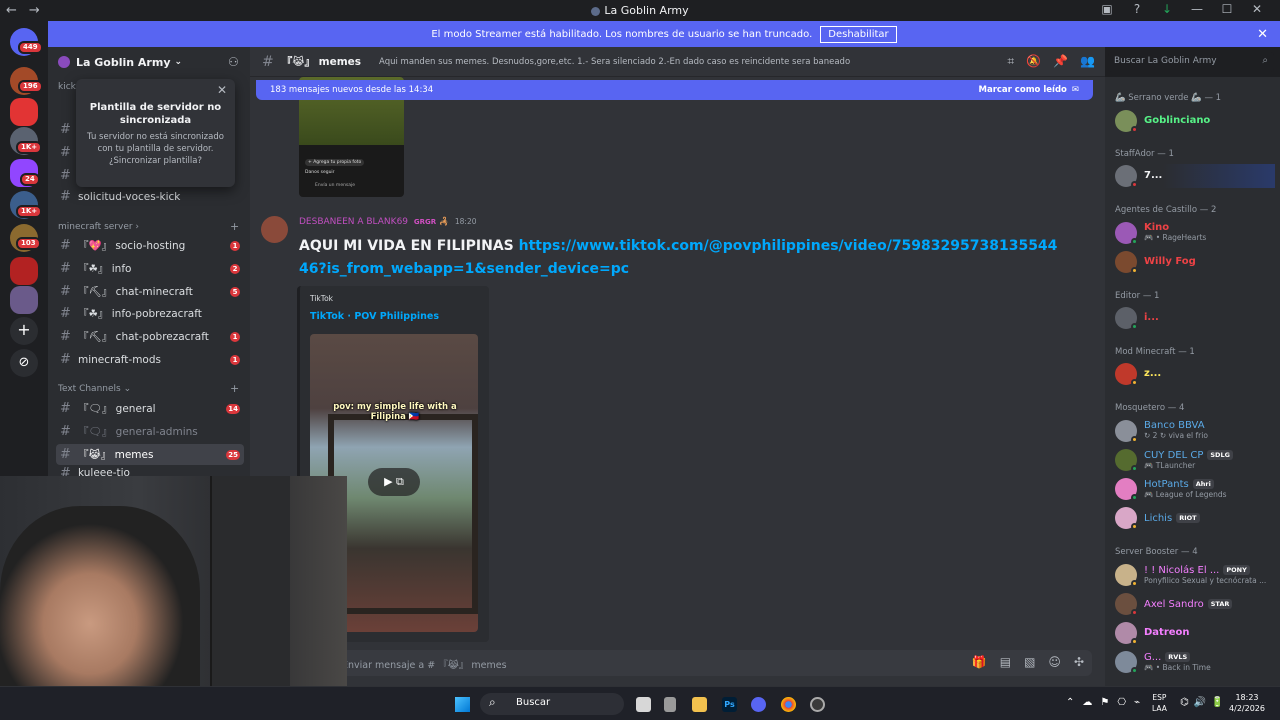 Image resolution: width=1280 pixels, height=720 pixels. Describe the element at coordinates (24, 363) in the screenshot. I see `discover-icon: ⊘` at that location.